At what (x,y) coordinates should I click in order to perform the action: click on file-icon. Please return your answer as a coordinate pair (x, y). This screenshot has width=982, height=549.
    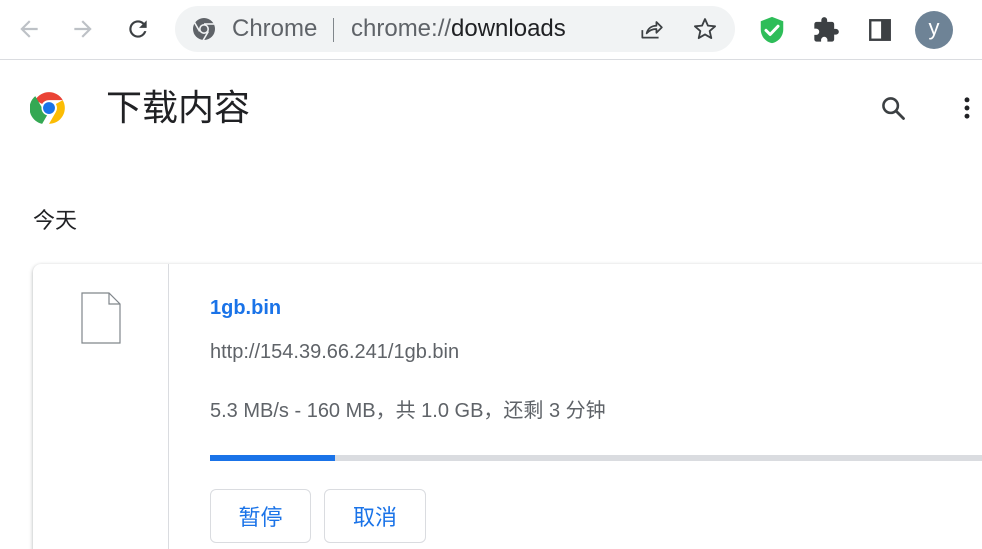
    Looking at the image, I should click on (101, 318).